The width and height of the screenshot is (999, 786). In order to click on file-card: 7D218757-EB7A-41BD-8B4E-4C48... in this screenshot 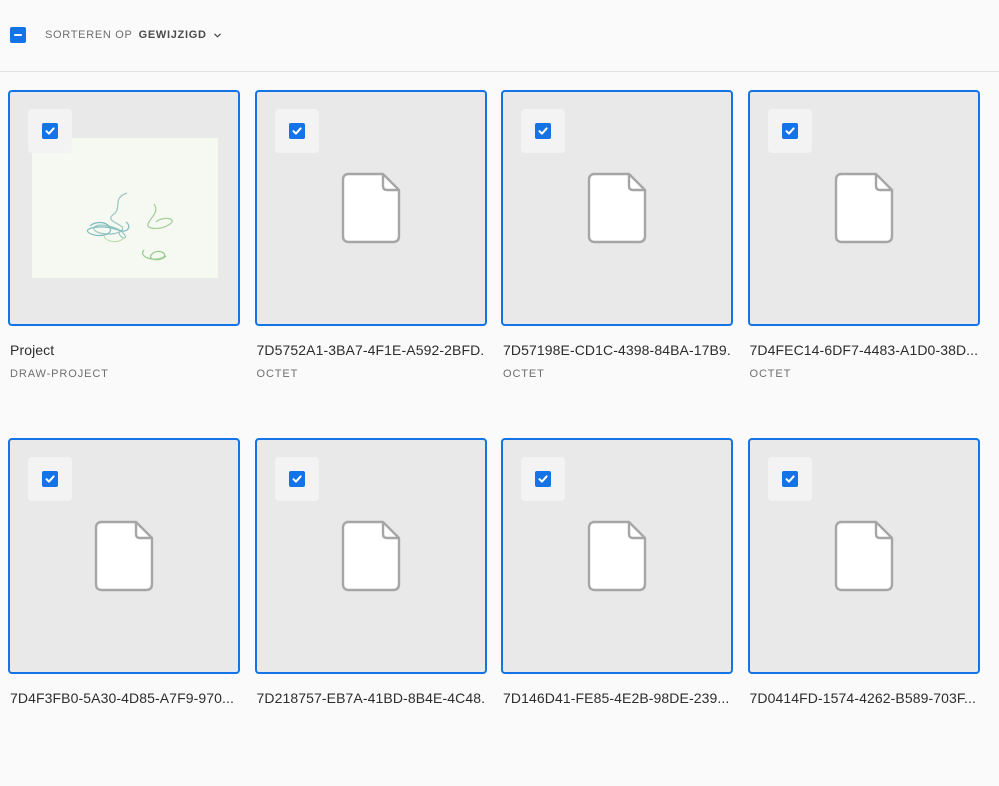, I will do `click(370, 612)`.